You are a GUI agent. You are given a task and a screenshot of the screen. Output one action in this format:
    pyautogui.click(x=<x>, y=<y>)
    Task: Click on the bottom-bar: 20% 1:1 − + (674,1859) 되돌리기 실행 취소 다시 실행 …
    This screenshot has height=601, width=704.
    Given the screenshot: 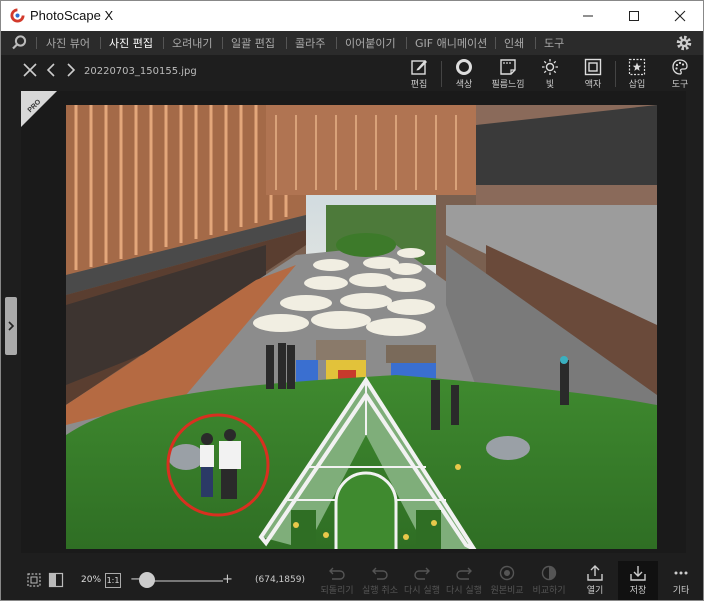 What is the action you would take?
    pyautogui.click(x=352, y=580)
    